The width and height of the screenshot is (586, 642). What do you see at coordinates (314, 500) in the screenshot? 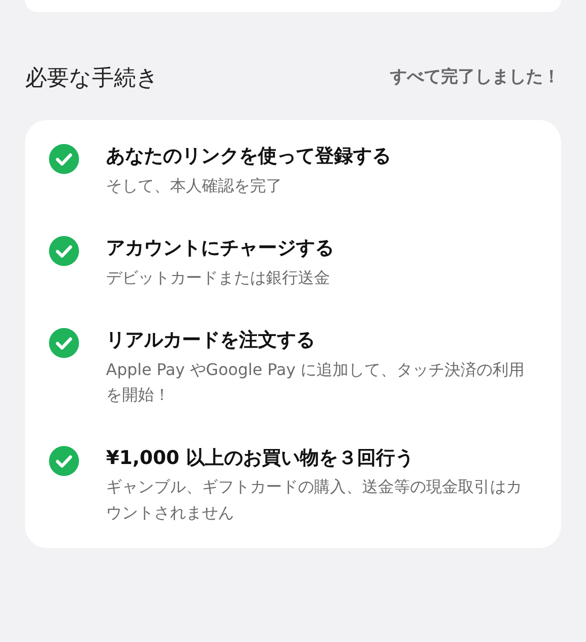
I see `step-description: ギャンブル、ギフトカードの購入、送金等の現金取引はカウントされません` at bounding box center [314, 500].